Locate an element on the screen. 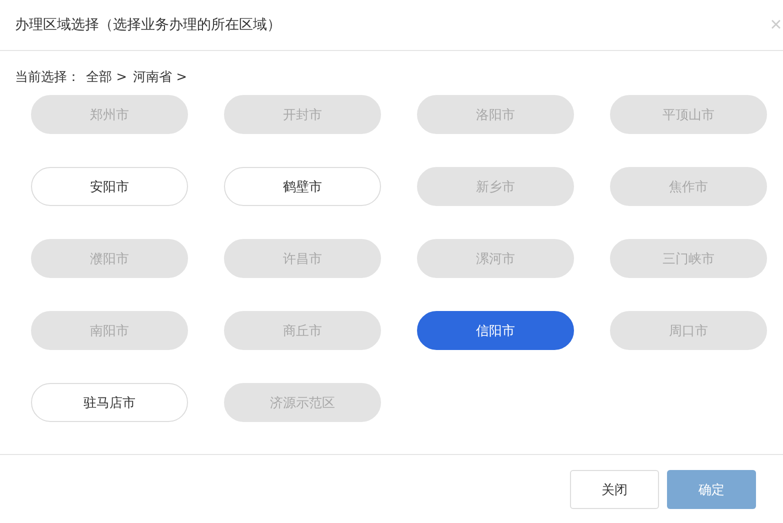 This screenshot has height=523, width=783. close-button: 关闭 is located at coordinates (614, 489).